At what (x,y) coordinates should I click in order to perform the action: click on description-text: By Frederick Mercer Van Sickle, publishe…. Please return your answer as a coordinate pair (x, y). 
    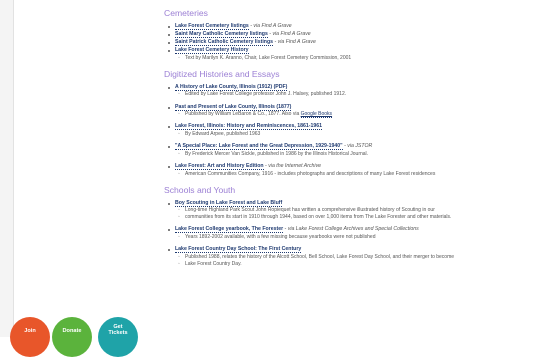
    Looking at the image, I should click on (277, 153).